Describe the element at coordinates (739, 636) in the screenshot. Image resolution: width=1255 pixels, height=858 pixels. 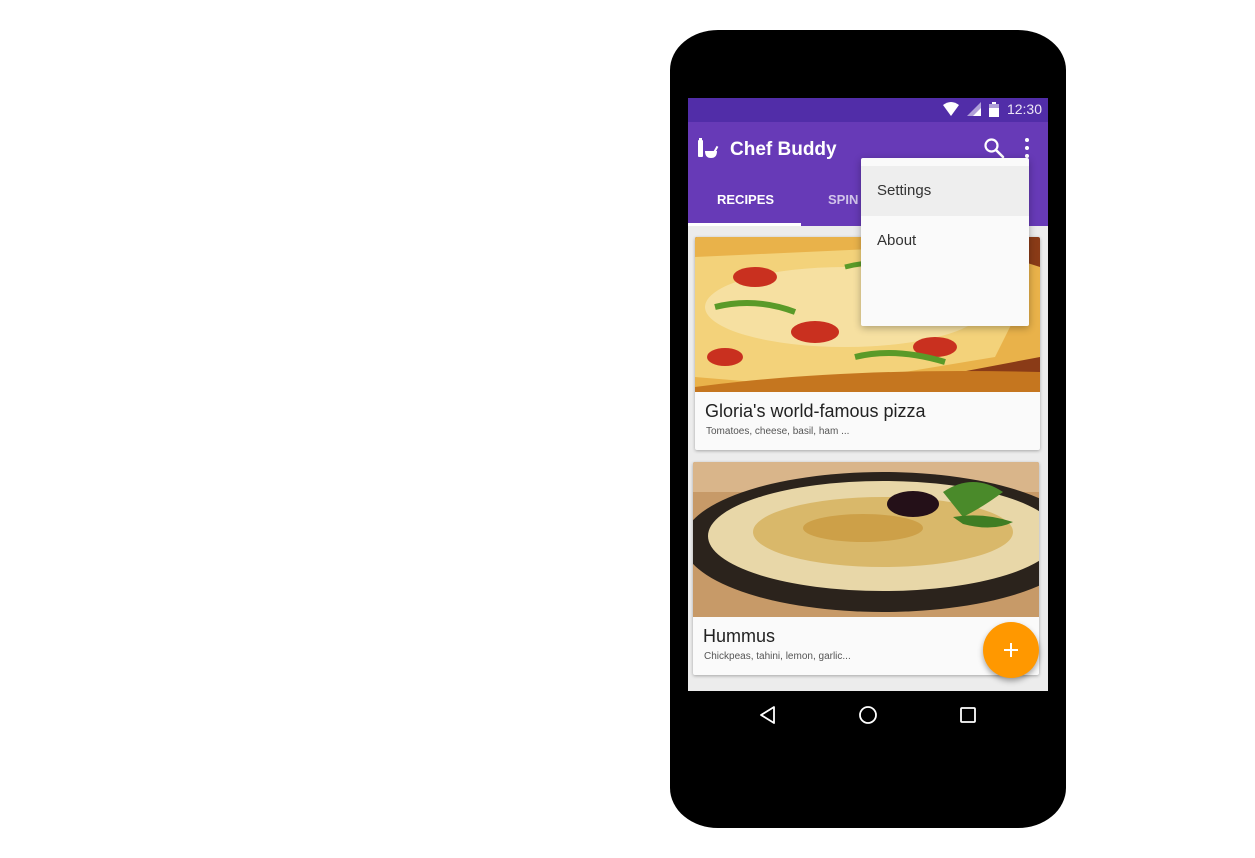
I see `recipe-title: Hummus` at that location.